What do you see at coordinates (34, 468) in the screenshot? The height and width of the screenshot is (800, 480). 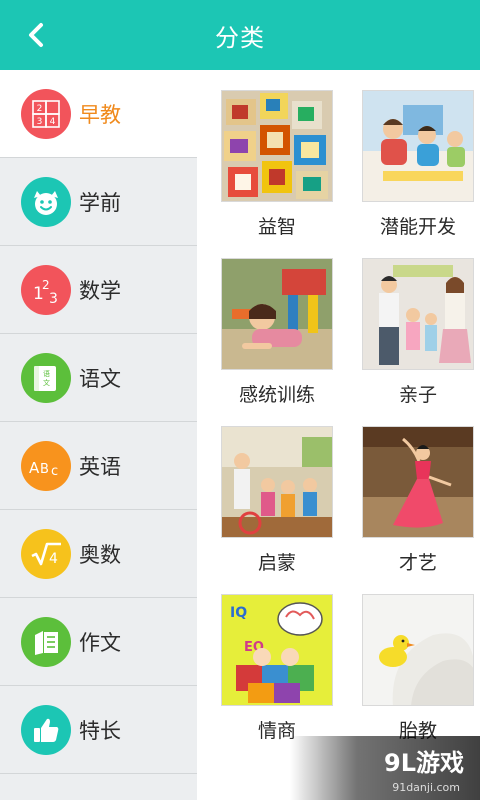 I see `svg-text: A` at bounding box center [34, 468].